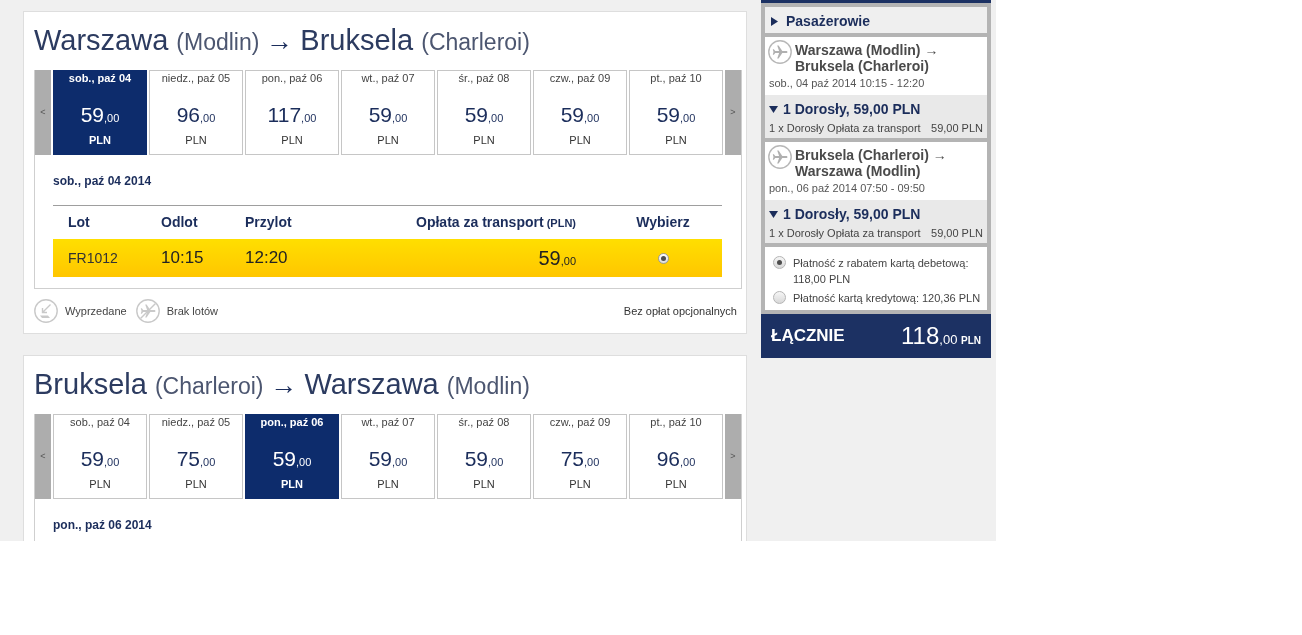  Describe the element at coordinates (557, 258) in the screenshot. I see `fare-price: 59,00` at that location.